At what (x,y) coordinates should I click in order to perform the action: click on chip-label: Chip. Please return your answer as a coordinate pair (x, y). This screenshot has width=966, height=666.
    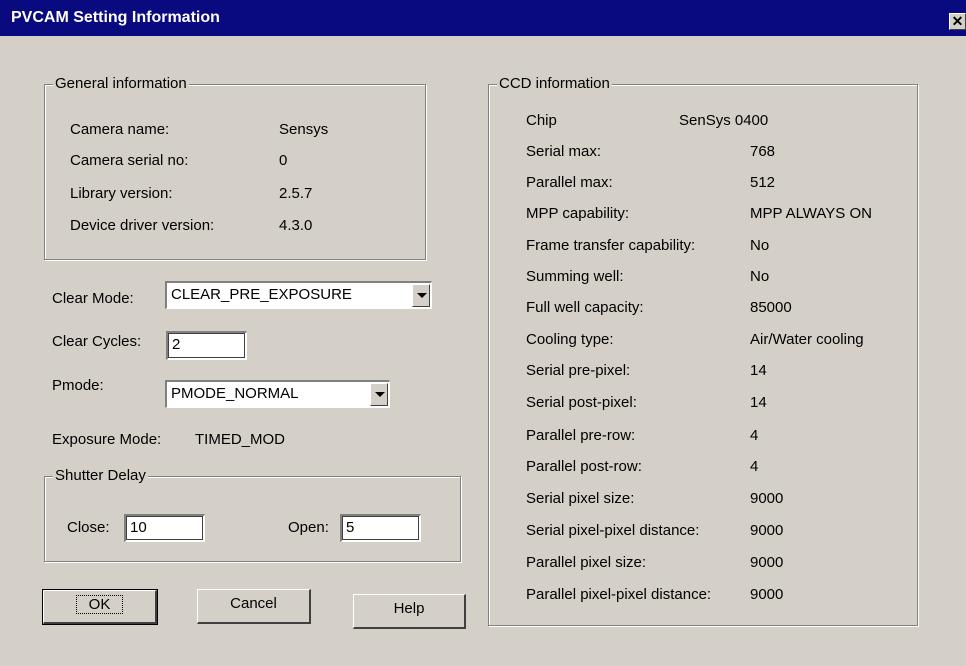
    Looking at the image, I should click on (541, 120).